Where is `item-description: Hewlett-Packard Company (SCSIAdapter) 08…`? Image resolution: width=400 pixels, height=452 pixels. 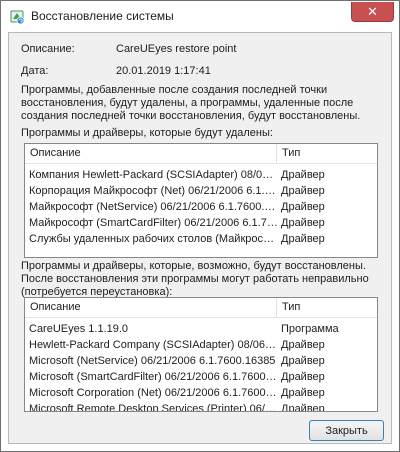 item-description: Hewlett-Packard Company (SCSIAdapter) 08… is located at coordinates (154, 345).